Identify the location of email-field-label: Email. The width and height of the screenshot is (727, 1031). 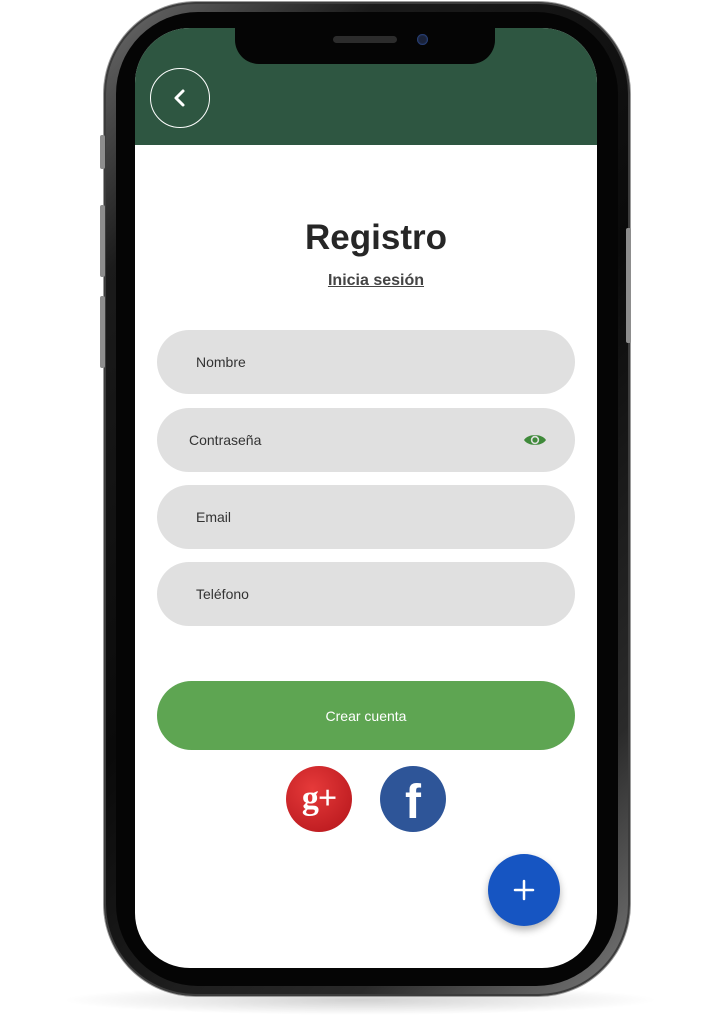
(214, 517).